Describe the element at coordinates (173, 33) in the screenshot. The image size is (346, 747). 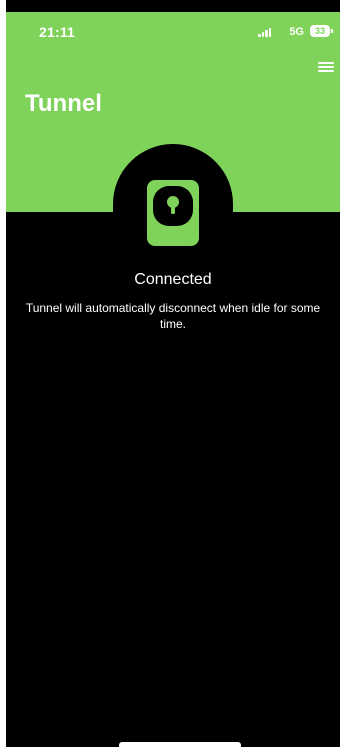
I see `status-bar: 21:11 5G 33` at that location.